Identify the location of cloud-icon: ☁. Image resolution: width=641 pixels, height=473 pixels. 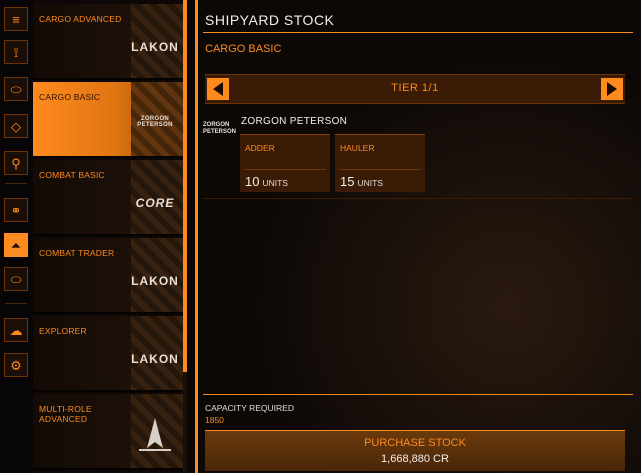
(16, 330).